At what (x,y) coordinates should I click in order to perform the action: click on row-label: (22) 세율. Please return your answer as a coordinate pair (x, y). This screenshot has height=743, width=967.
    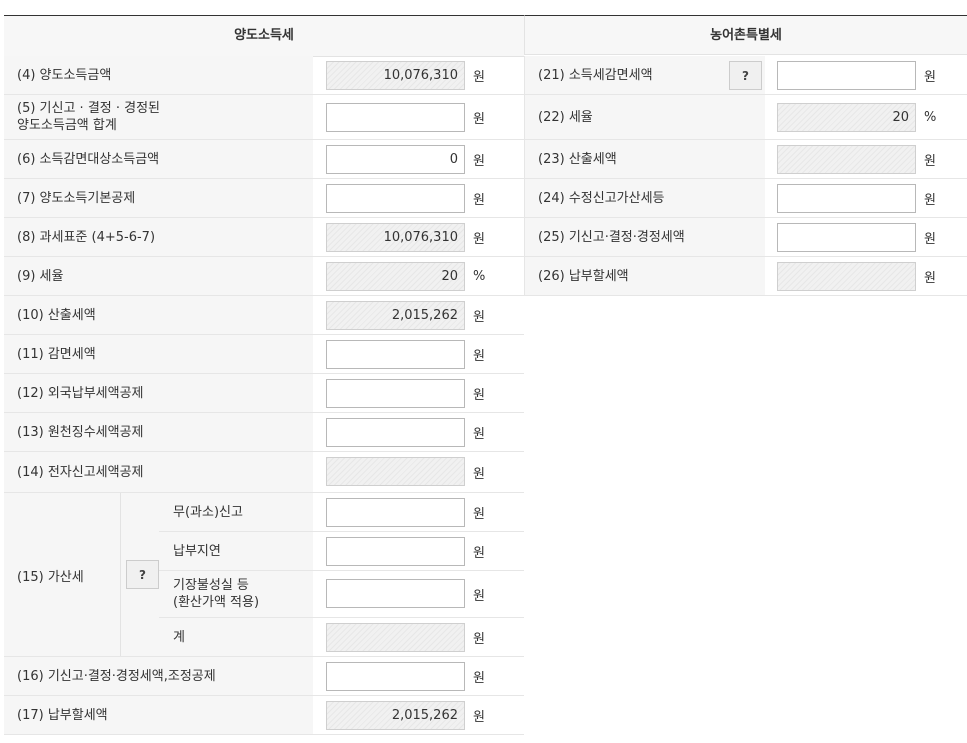
    Looking at the image, I should click on (645, 117).